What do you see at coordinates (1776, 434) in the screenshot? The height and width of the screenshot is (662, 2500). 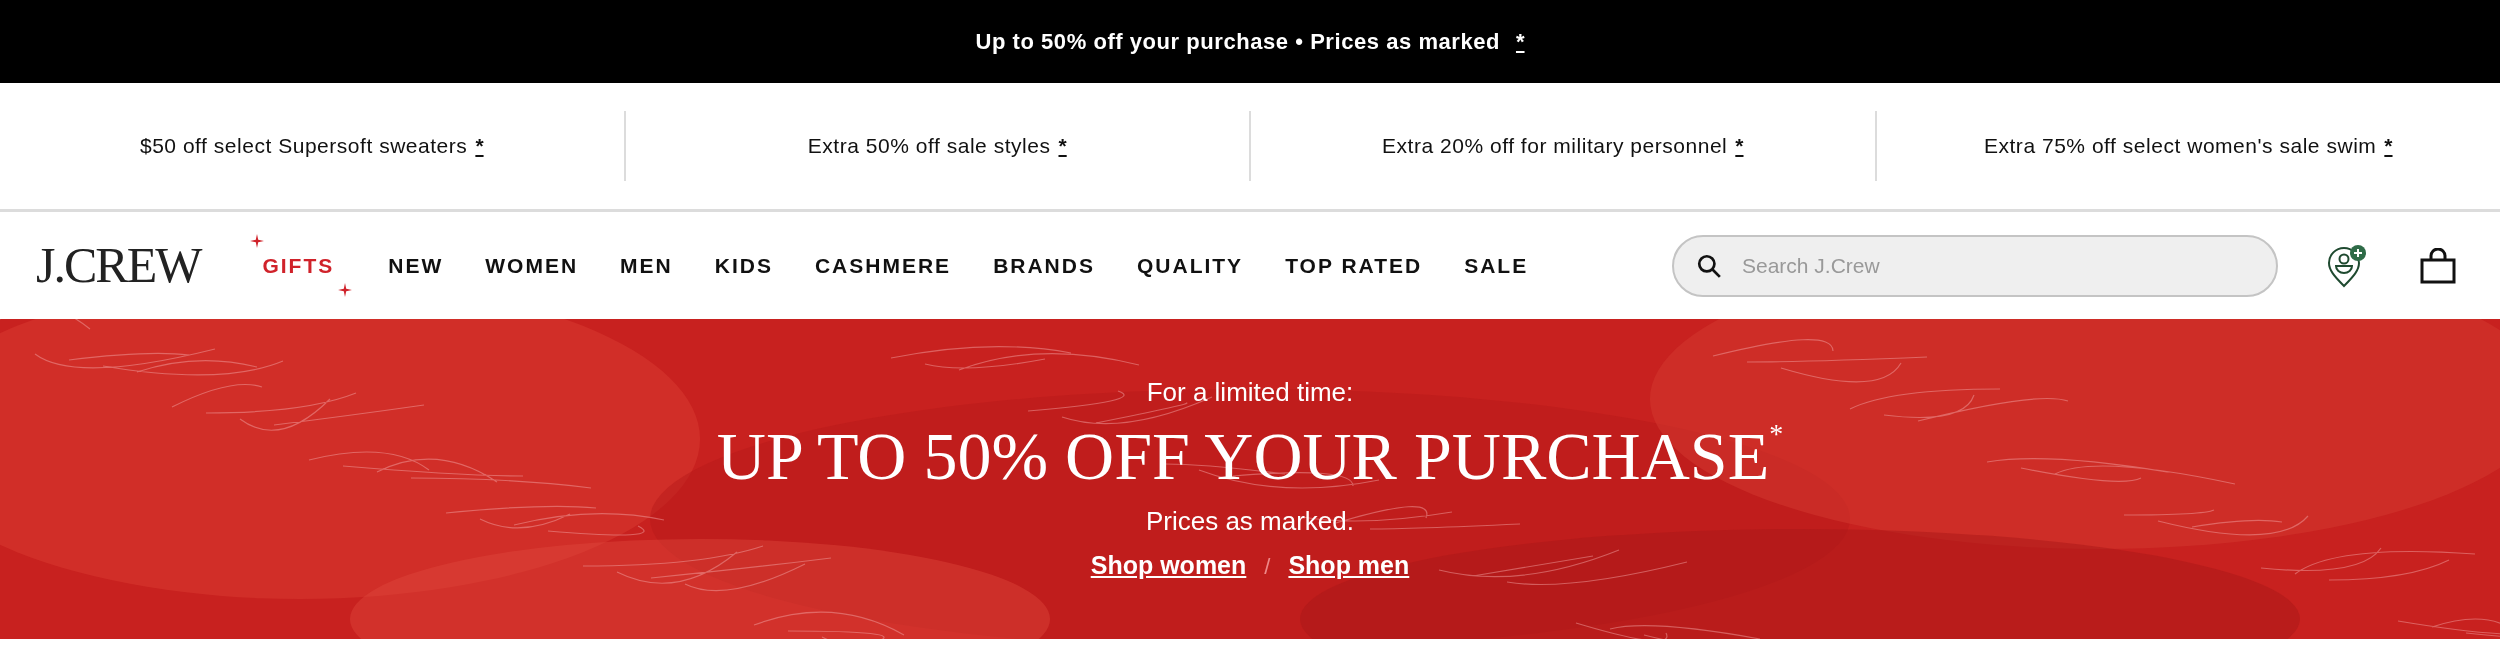 I see `asterisk-mark: *` at bounding box center [1776, 434].